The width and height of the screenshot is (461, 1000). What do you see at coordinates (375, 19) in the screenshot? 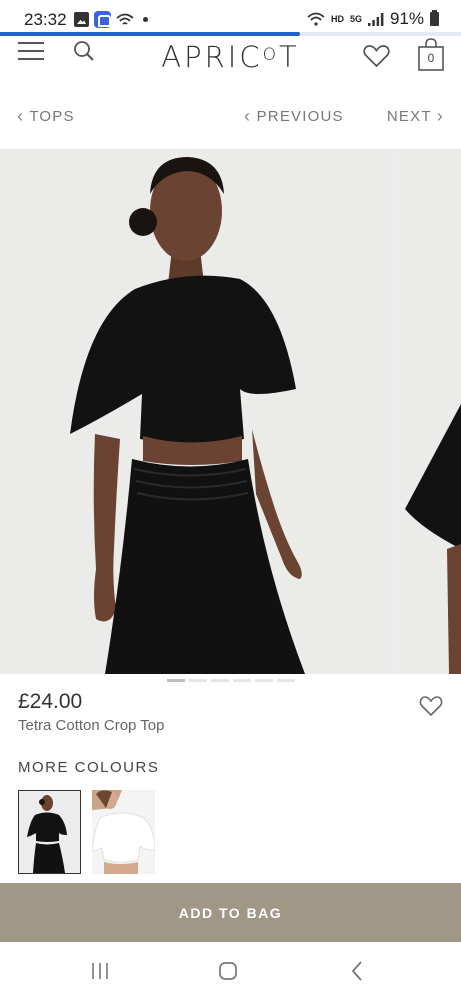
I see `signal-icon` at bounding box center [375, 19].